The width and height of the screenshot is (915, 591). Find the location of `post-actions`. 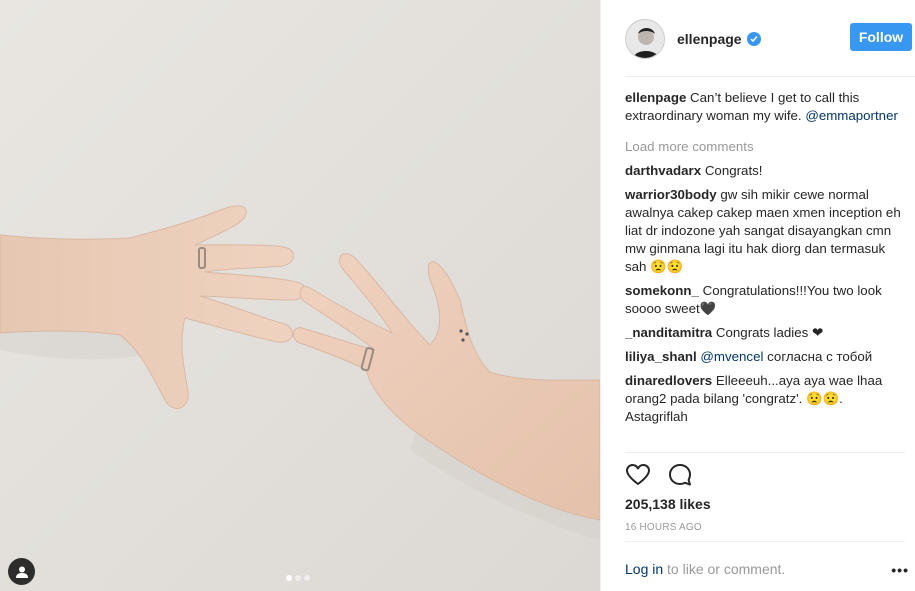

post-actions is located at coordinates (659, 475).